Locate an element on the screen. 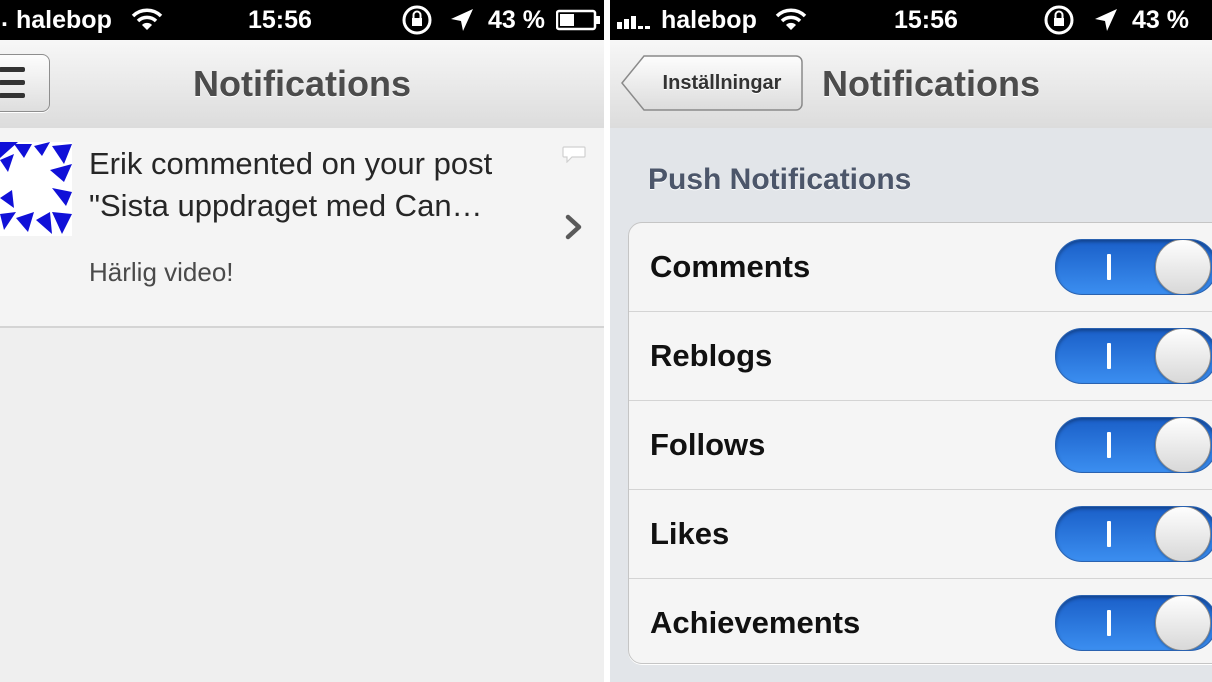  comments-toggle is located at coordinates (1133, 267).